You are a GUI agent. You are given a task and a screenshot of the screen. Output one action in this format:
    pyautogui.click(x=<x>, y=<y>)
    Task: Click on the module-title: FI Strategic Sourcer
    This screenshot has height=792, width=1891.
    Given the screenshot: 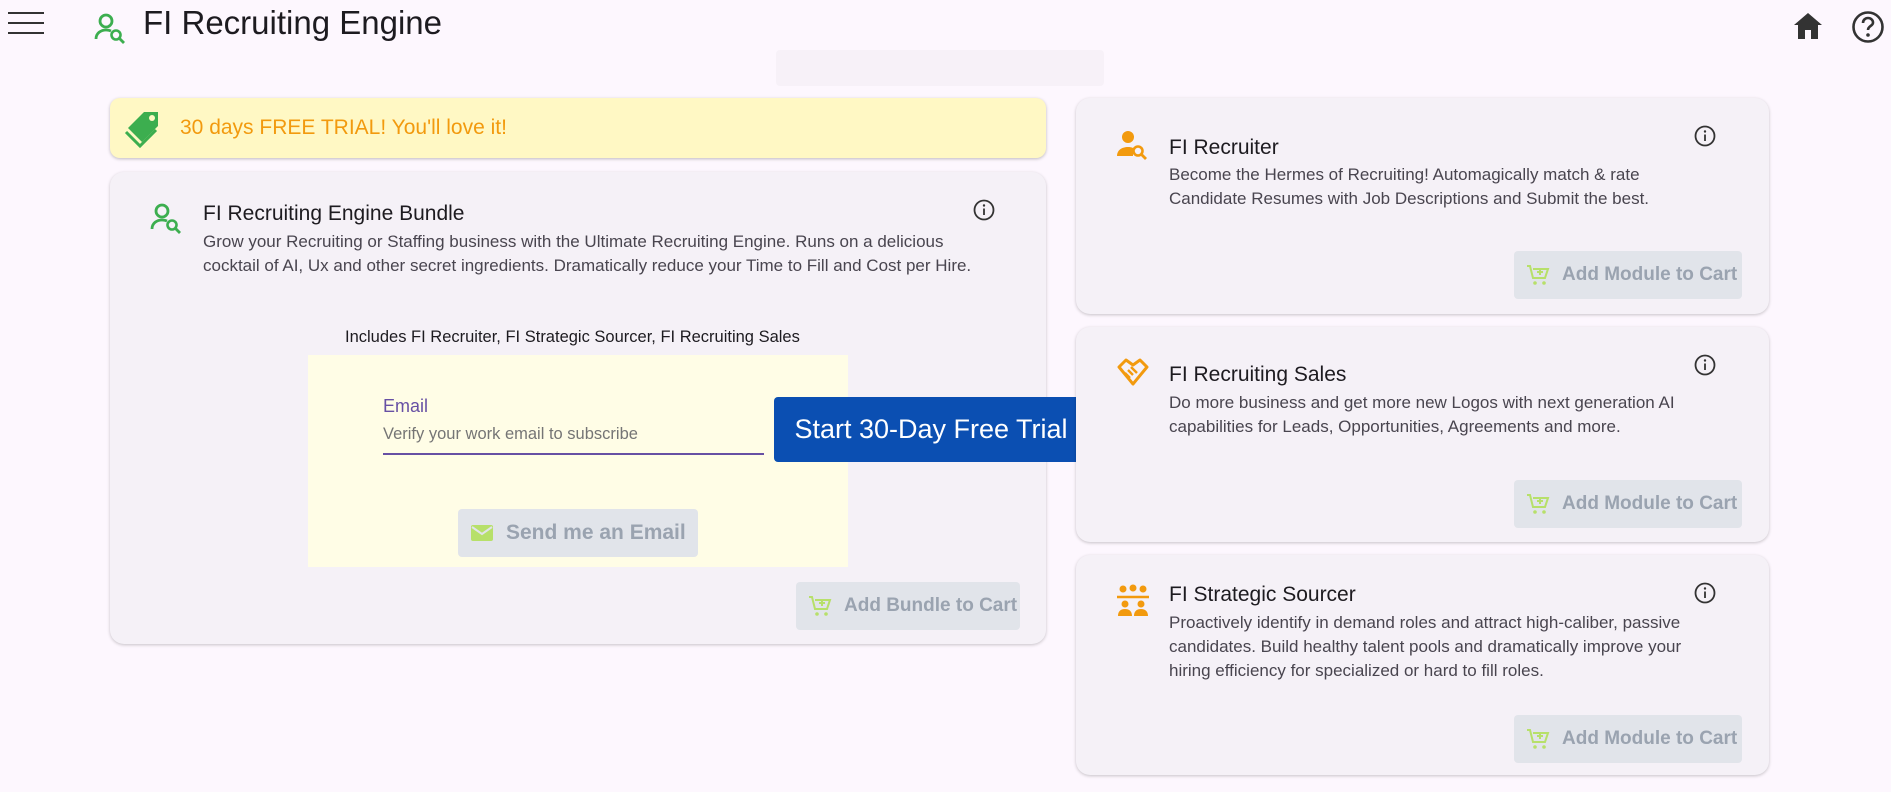 What is the action you would take?
    pyautogui.click(x=1262, y=594)
    